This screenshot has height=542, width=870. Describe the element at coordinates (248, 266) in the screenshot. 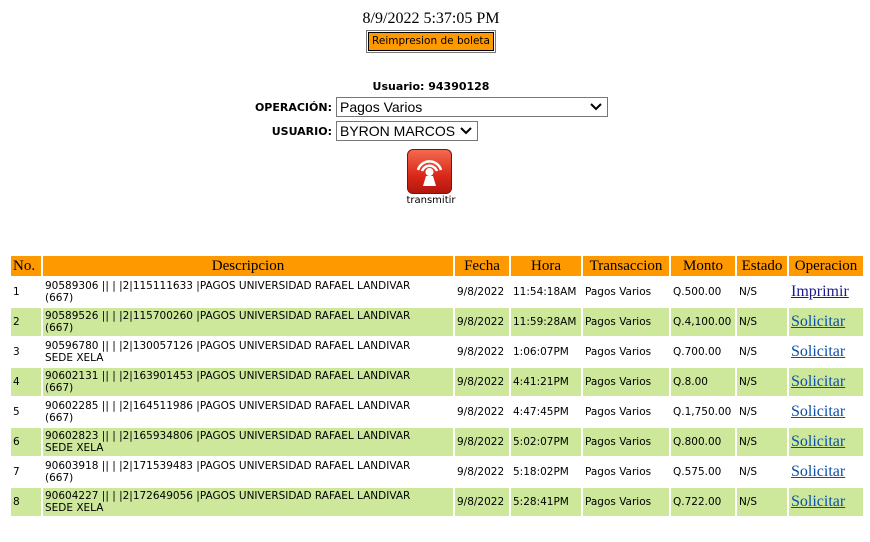

I see `col-descripcion: Descripcion` at that location.